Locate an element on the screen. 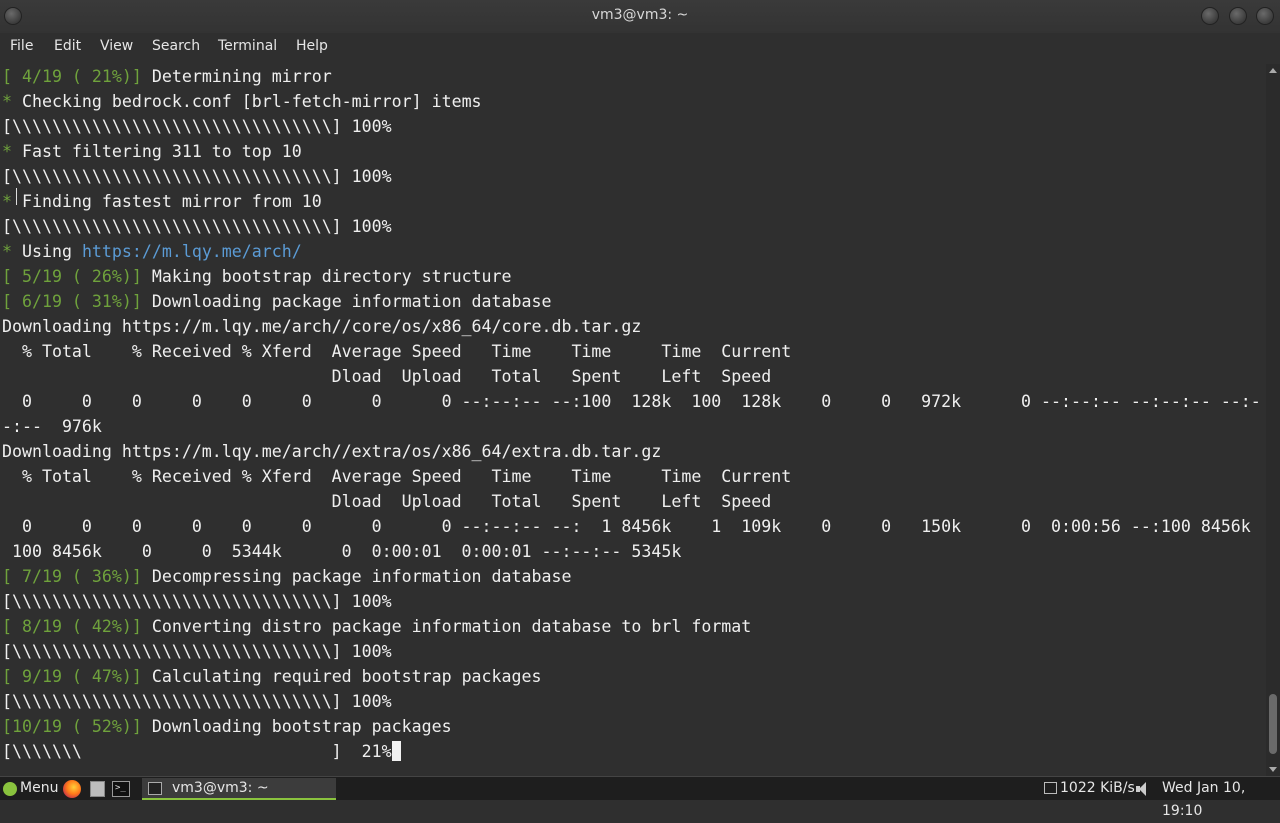 The width and height of the screenshot is (1280, 823). menu-view: View is located at coordinates (116, 46).